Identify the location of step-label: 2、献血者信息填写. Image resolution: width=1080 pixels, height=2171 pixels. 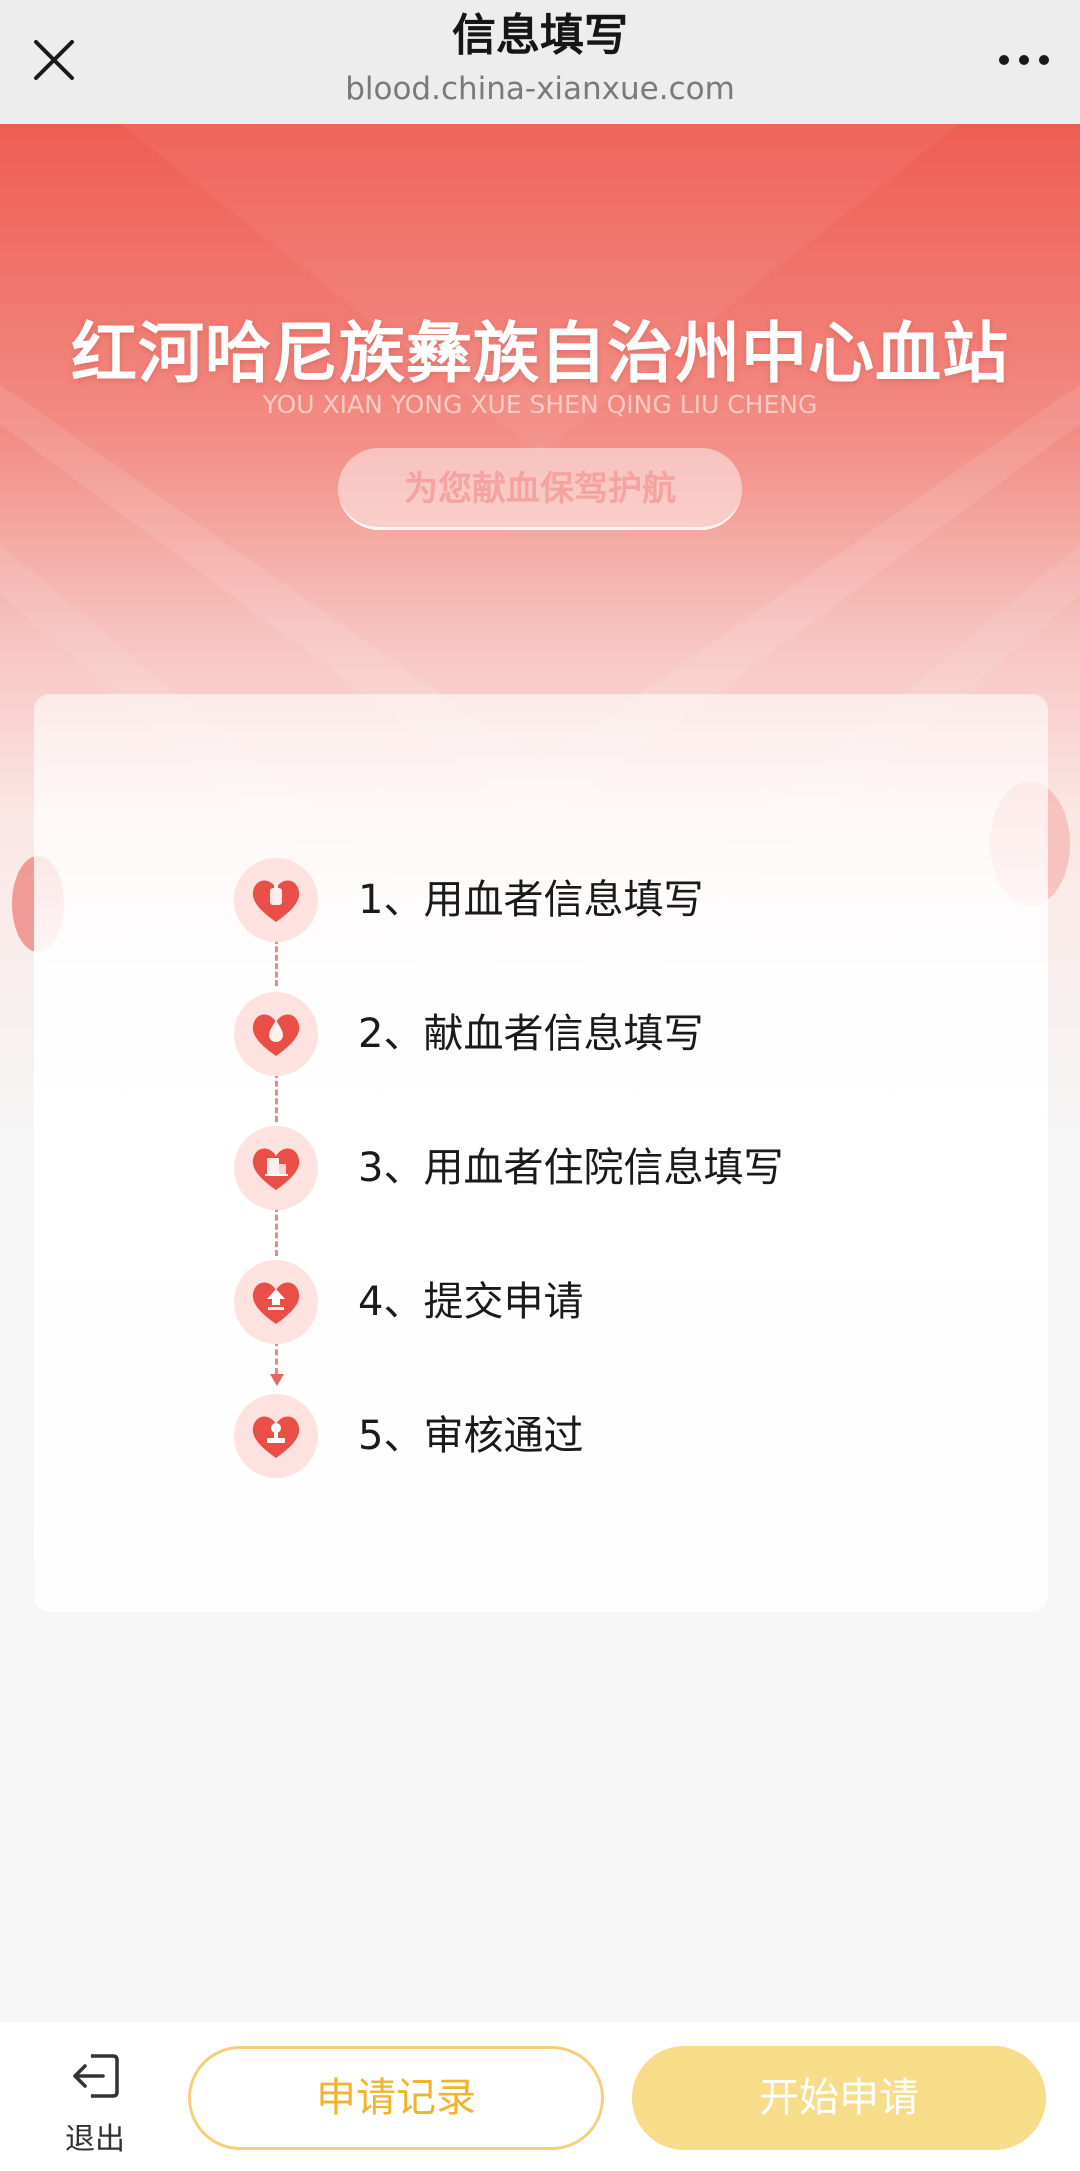
(531, 1034).